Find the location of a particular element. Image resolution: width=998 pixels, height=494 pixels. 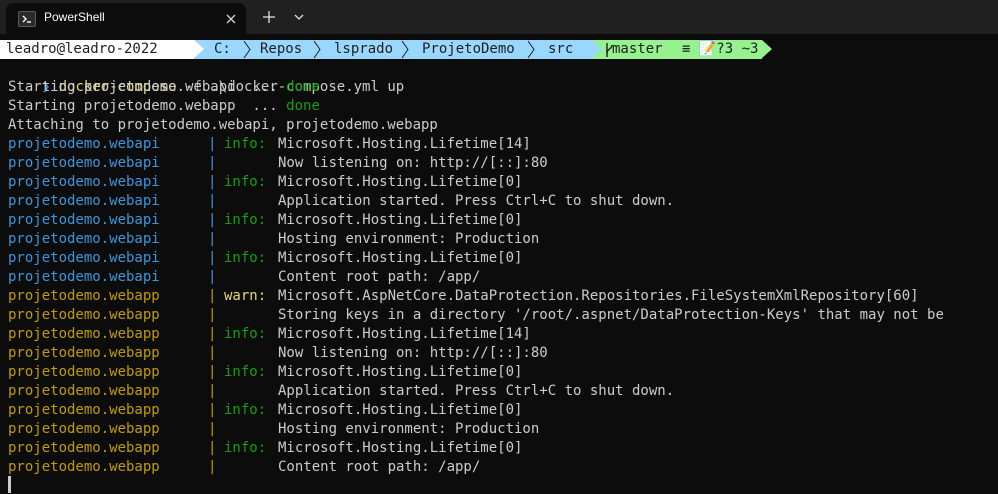

path-part: lsprado is located at coordinates (364, 49).